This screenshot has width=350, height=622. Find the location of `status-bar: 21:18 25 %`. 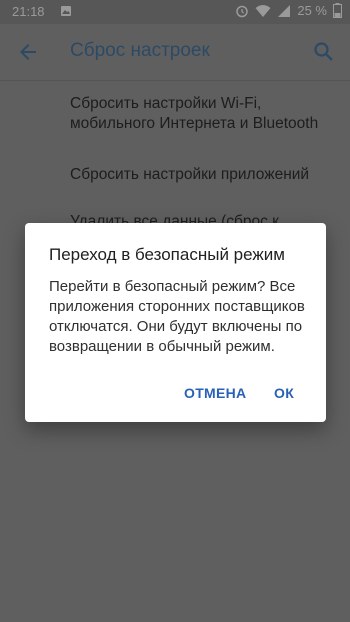

status-bar: 21:18 25 % is located at coordinates (175, 12).